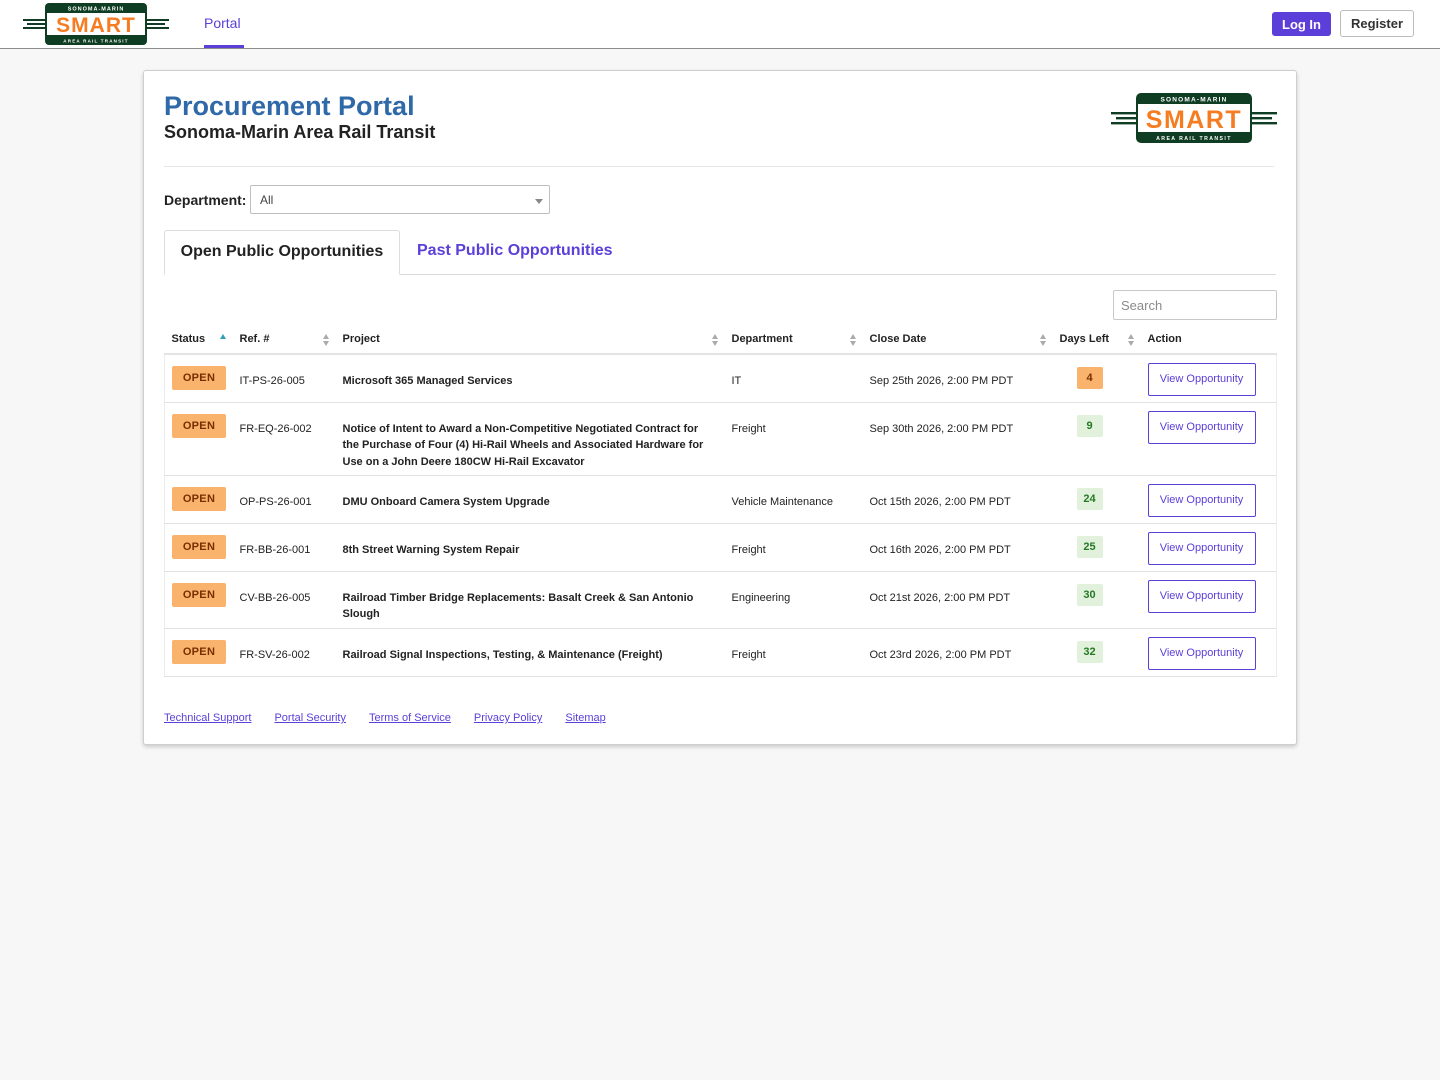 Image resolution: width=1440 pixels, height=1080 pixels. Describe the element at coordinates (274, 654) in the screenshot. I see `ref-number: FR-SV-26-002` at that location.